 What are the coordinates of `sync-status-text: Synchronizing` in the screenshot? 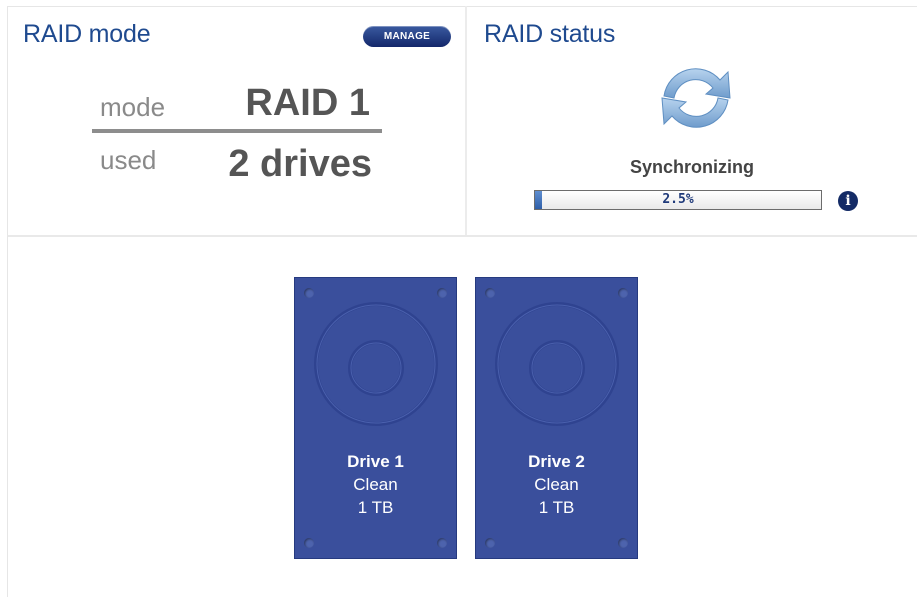 It's located at (691, 167).